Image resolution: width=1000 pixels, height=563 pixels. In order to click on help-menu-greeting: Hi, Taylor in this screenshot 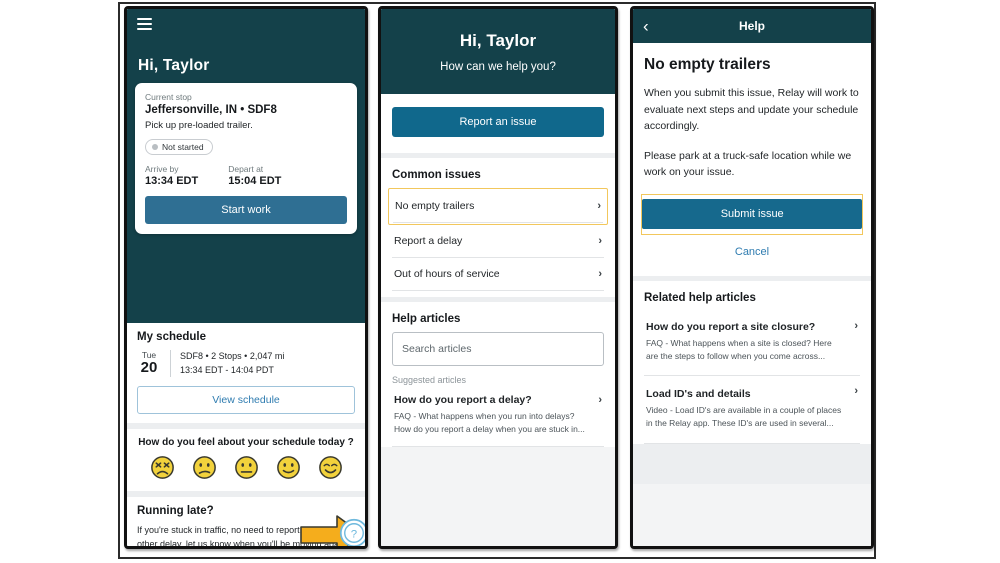, I will do `click(498, 40)`.